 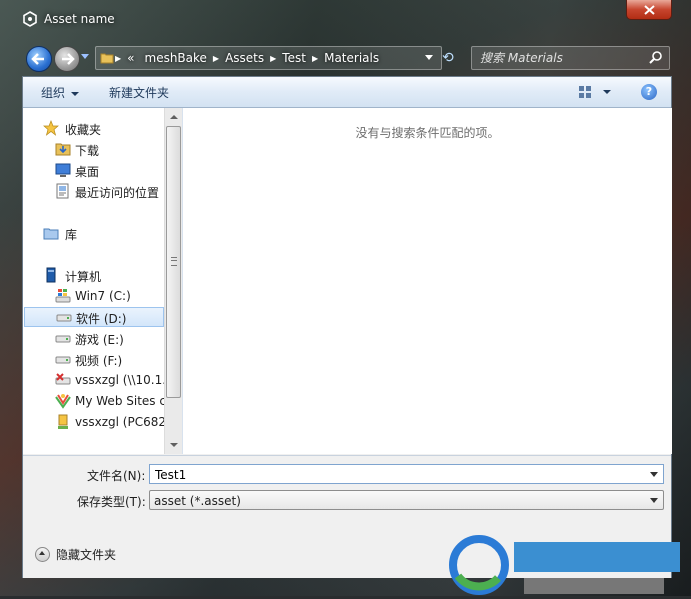 I want to click on nav-my-web-sites: My Web Sites c, so click(x=93, y=401).